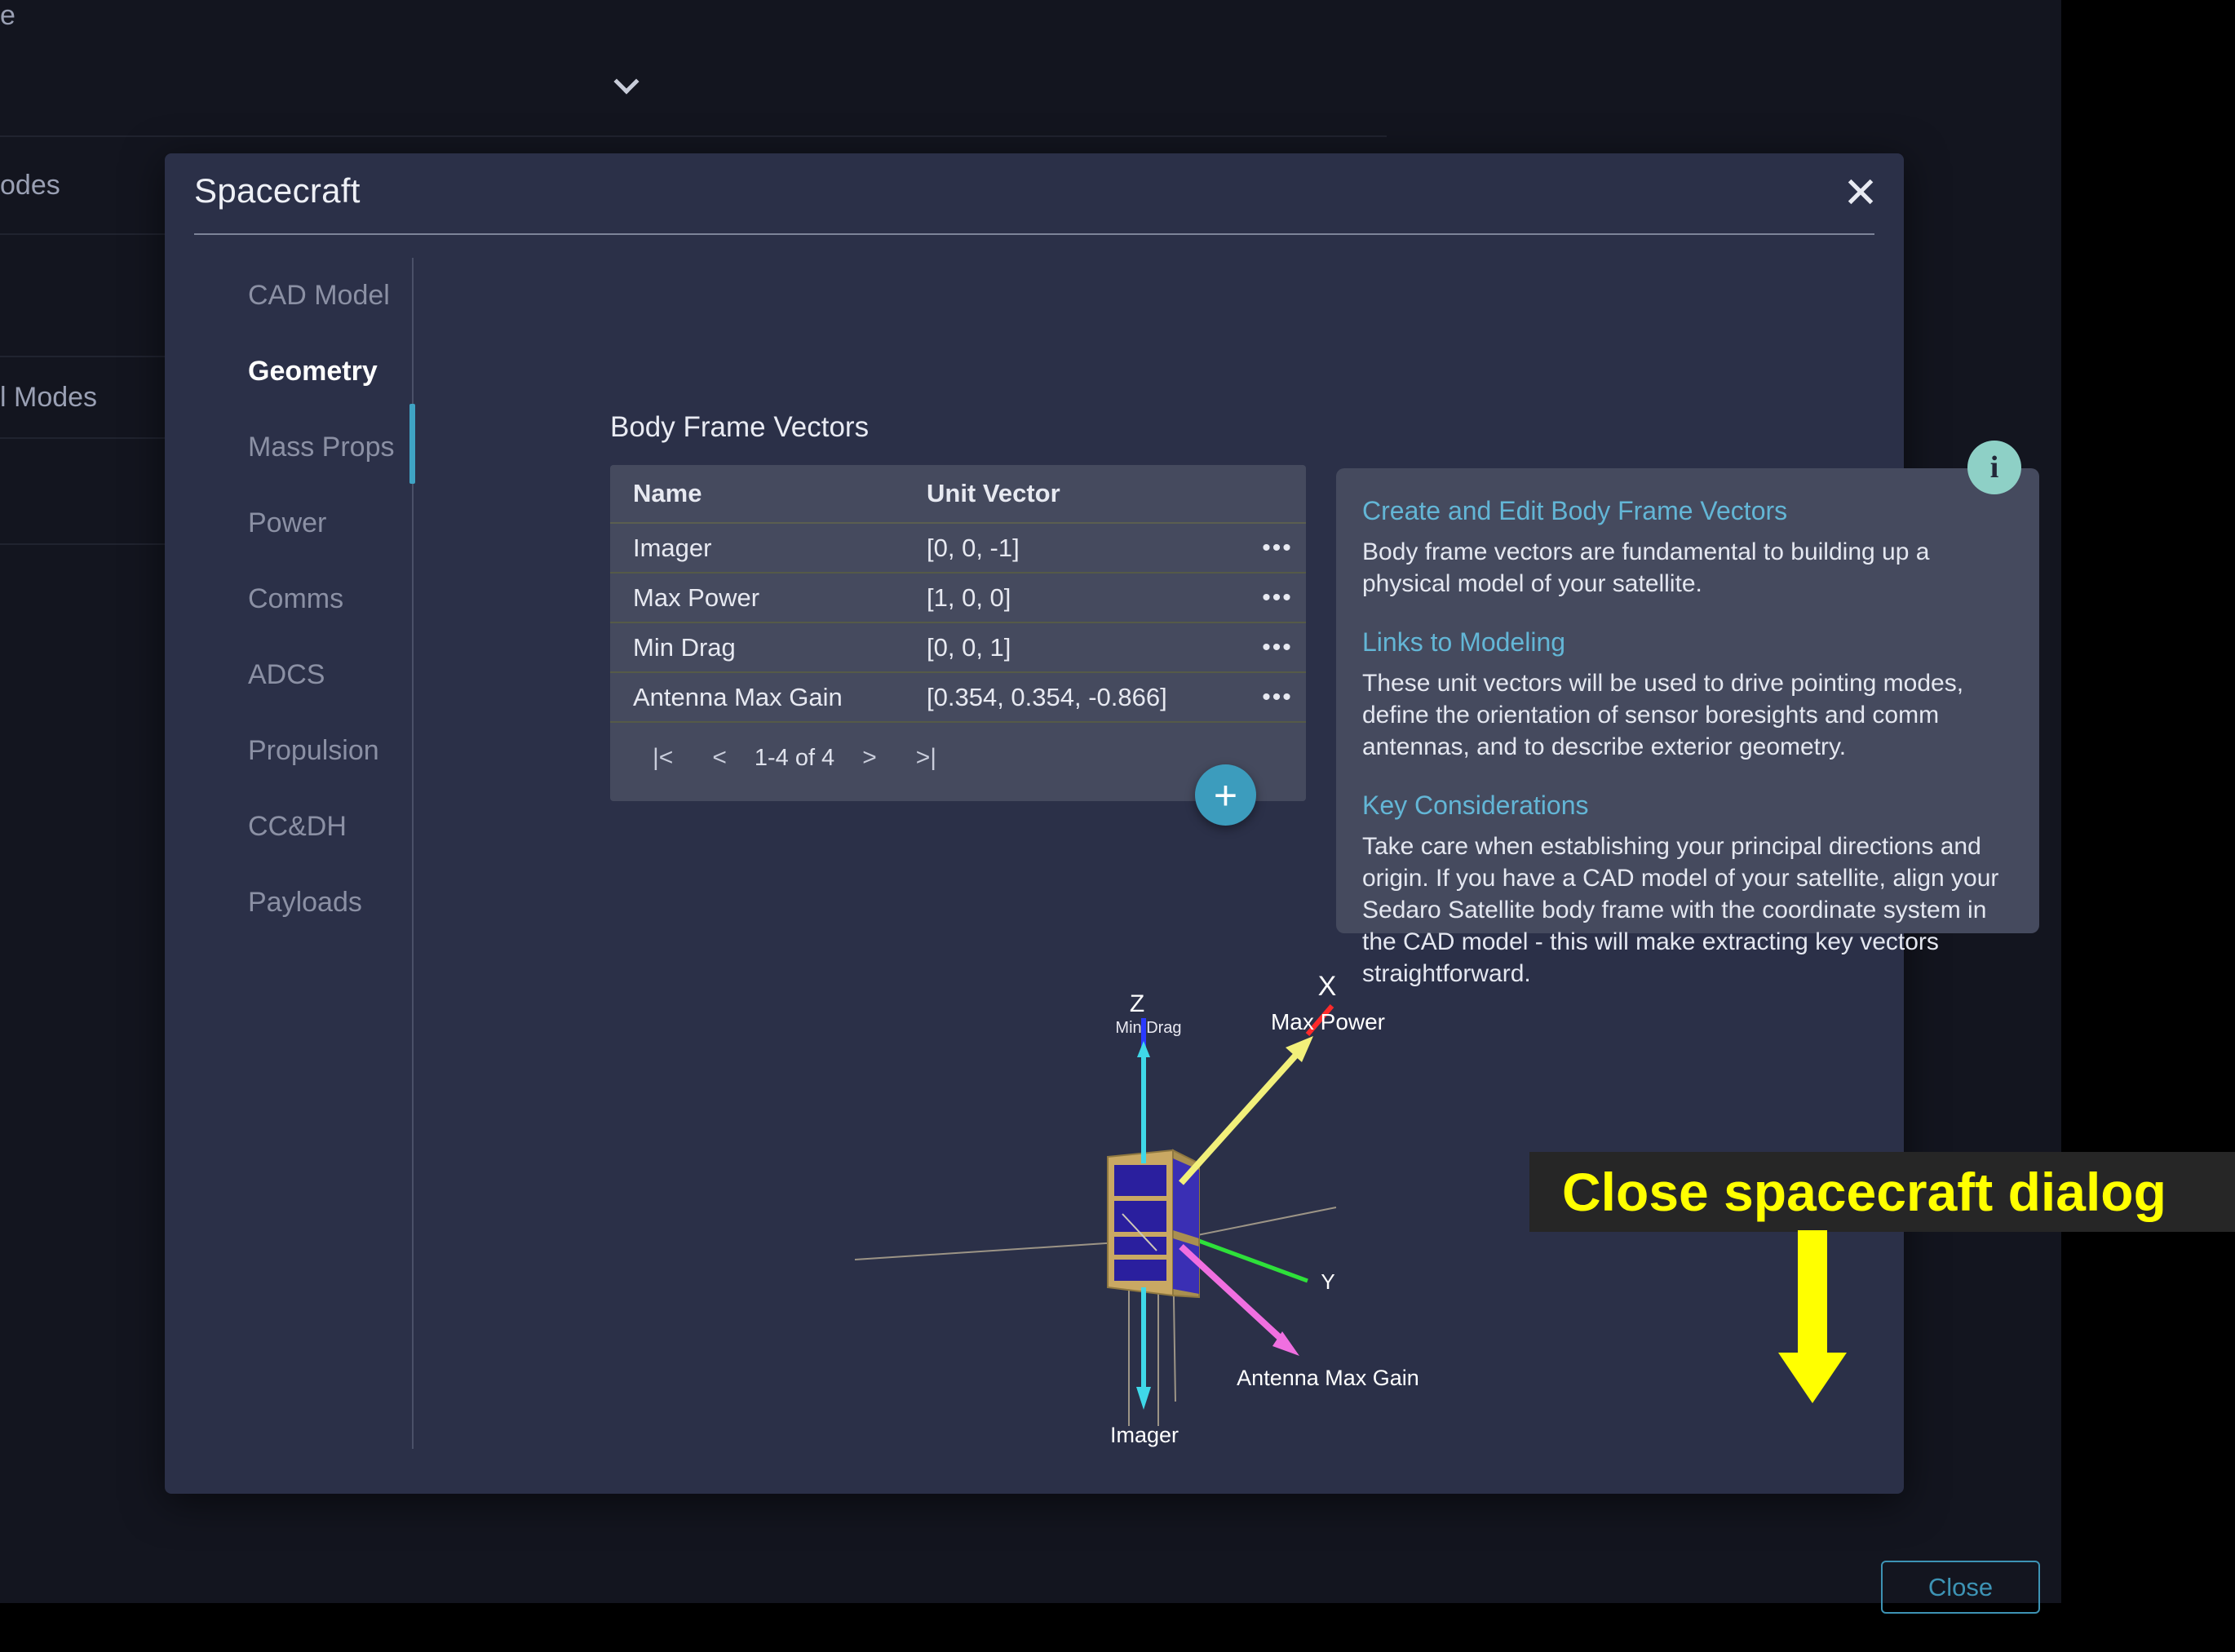 This screenshot has width=2235, height=1652. What do you see at coordinates (1327, 986) in the screenshot?
I see `axis-label-x: X` at bounding box center [1327, 986].